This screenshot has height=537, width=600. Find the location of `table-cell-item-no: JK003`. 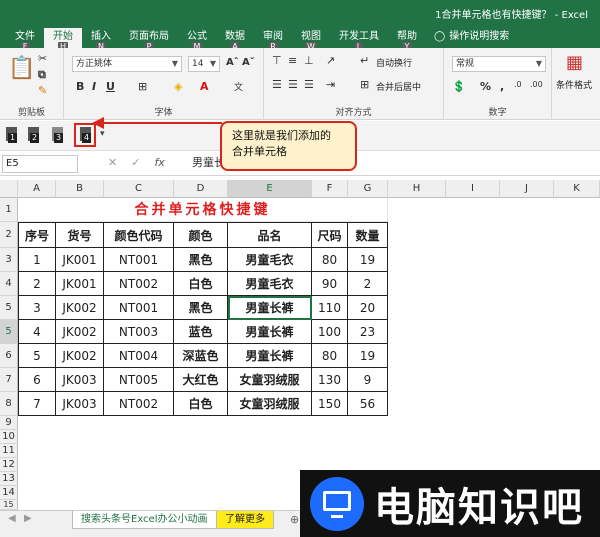

table-cell-item-no: JK003 is located at coordinates (80, 404).